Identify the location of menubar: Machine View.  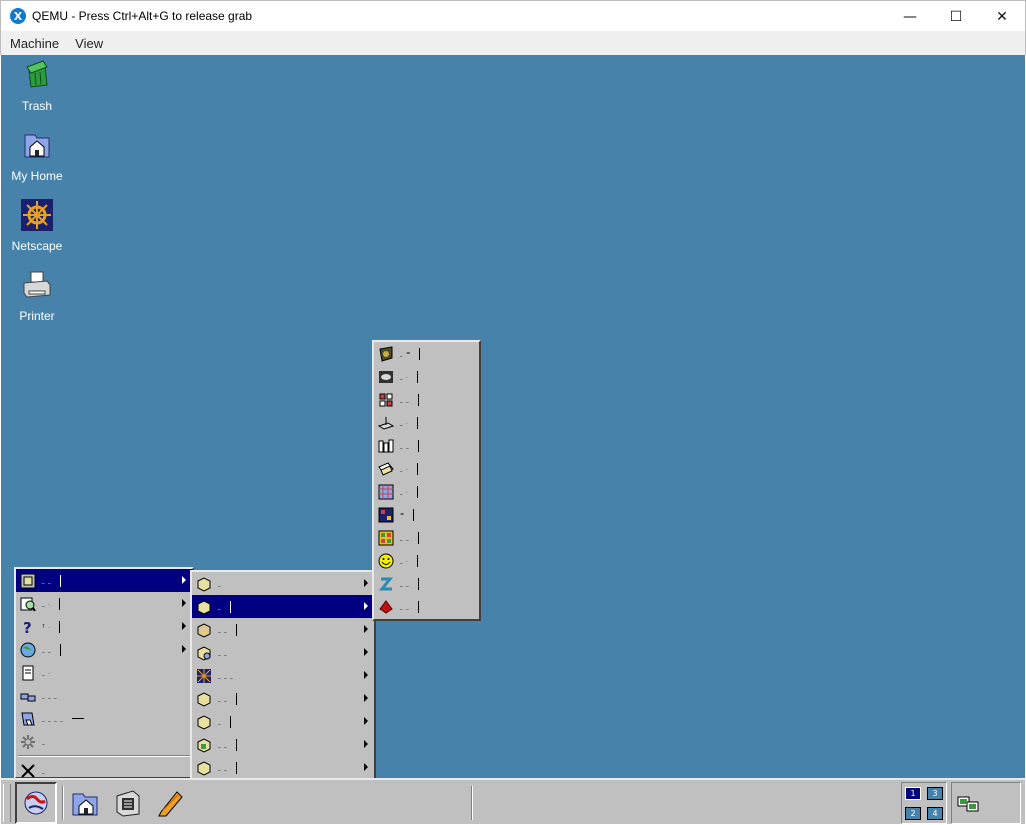
(513, 43).